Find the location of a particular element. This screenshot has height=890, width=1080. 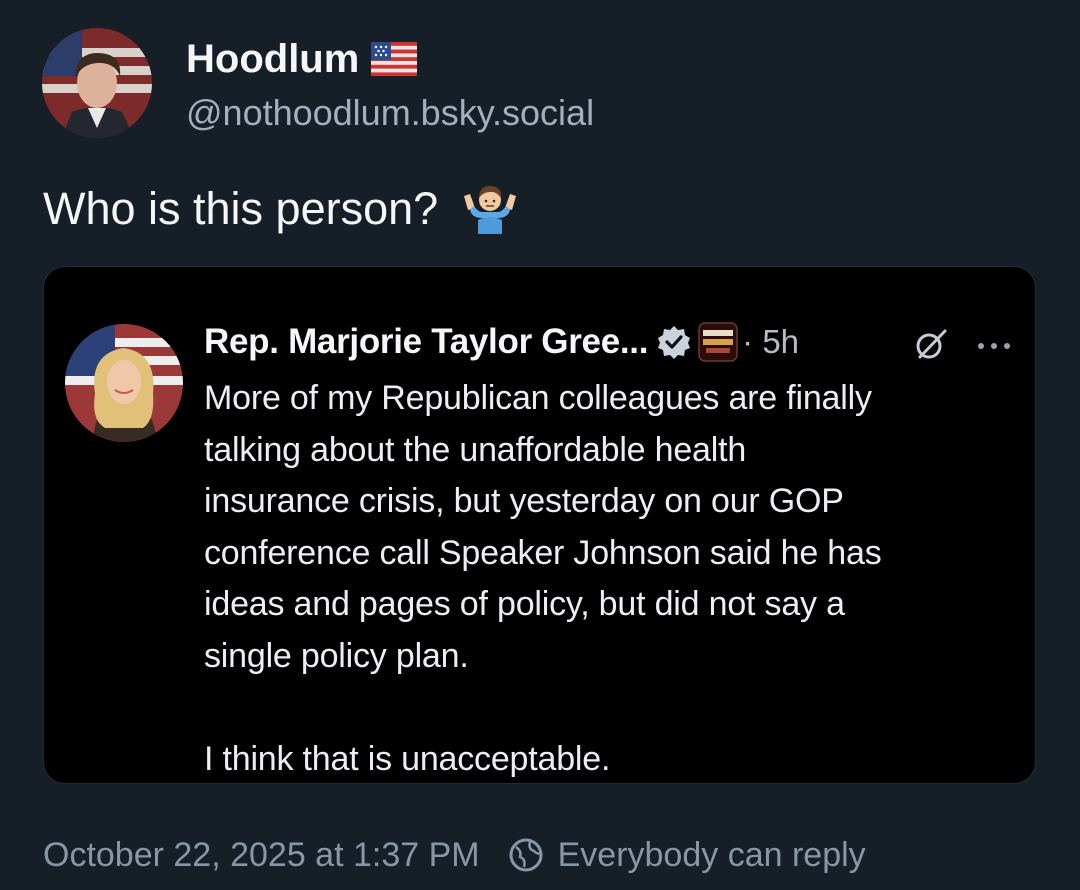

avatar is located at coordinates (97, 83).